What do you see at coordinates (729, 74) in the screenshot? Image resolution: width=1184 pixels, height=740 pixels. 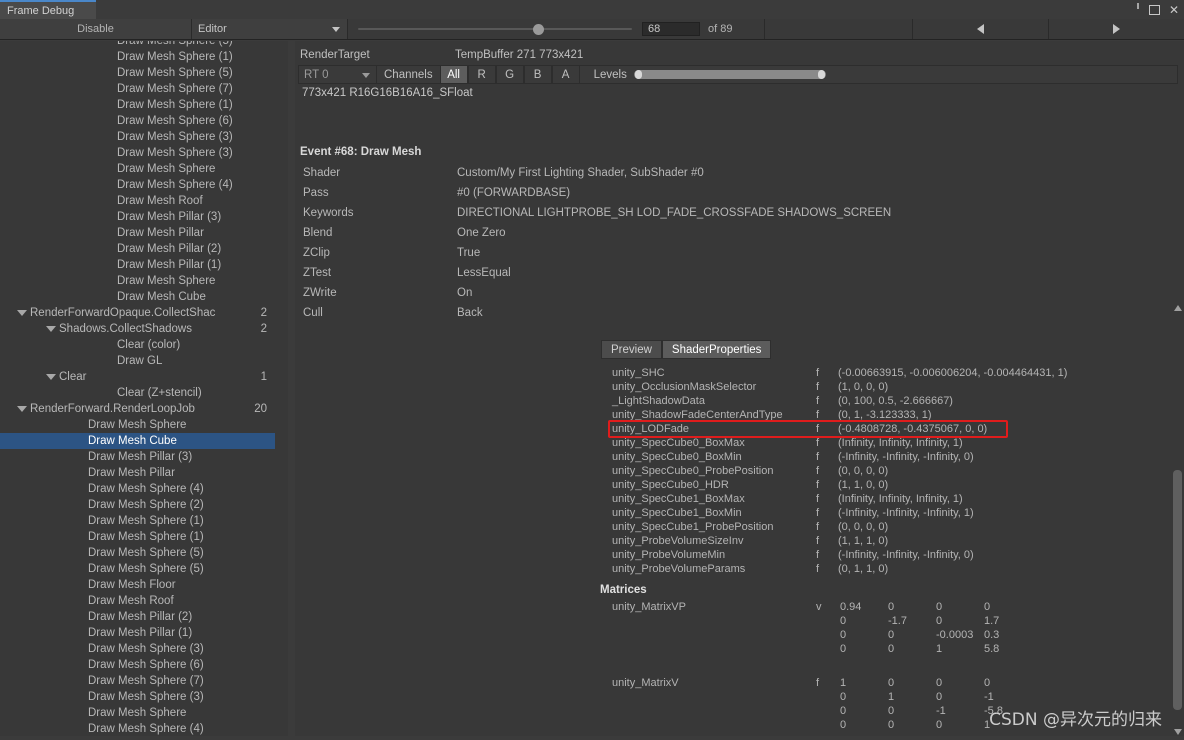 I see `levels-slider` at bounding box center [729, 74].